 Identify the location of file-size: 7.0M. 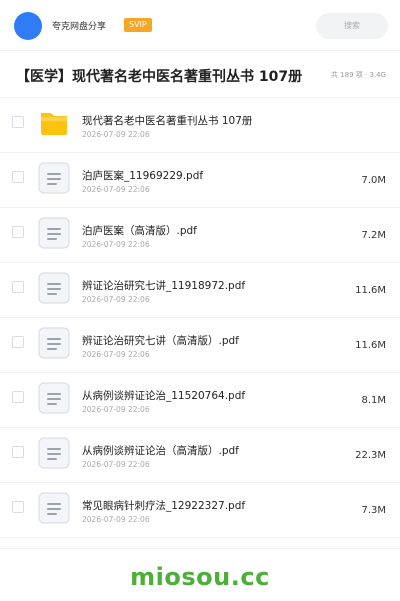
(373, 180).